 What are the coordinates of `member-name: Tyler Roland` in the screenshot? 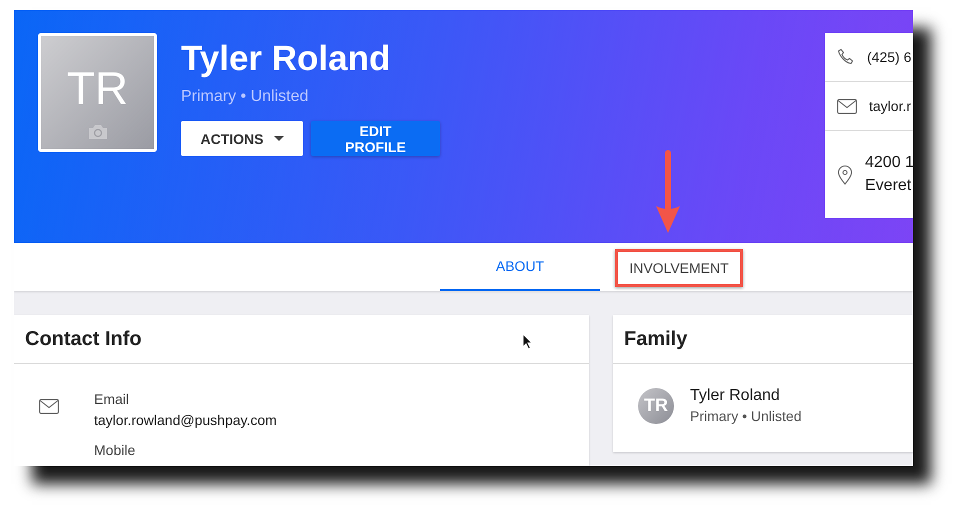 It's located at (746, 396).